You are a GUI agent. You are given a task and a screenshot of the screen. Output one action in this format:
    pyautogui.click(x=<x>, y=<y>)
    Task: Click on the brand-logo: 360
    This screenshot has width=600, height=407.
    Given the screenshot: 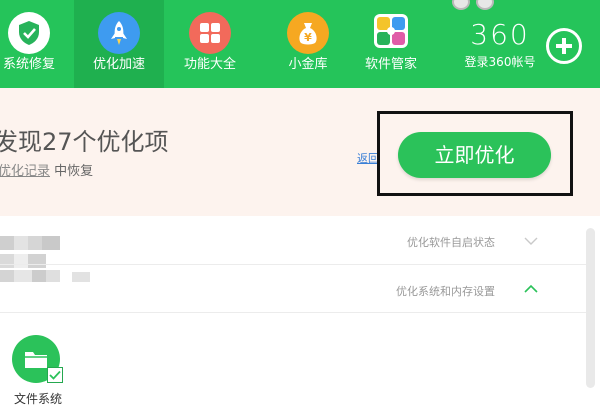 What is the action you would take?
    pyautogui.click(x=500, y=34)
    